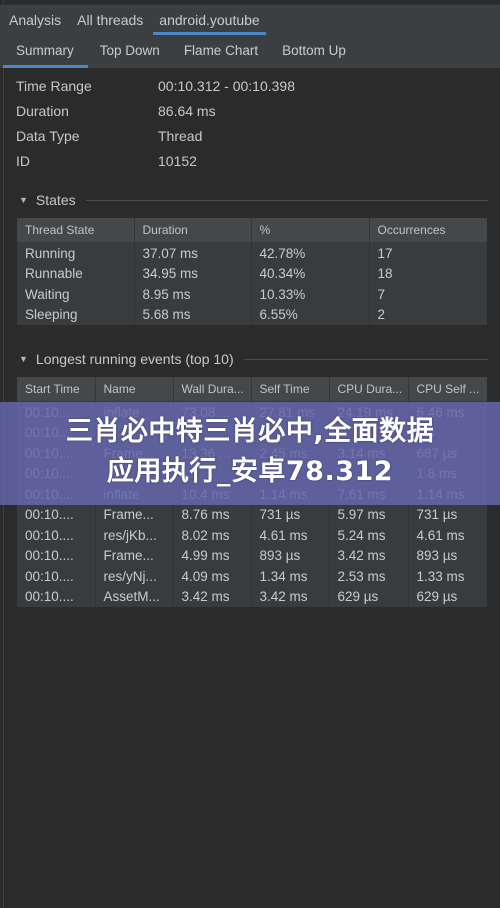  Describe the element at coordinates (180, 136) in the screenshot. I see `summary-value: Thread` at that location.